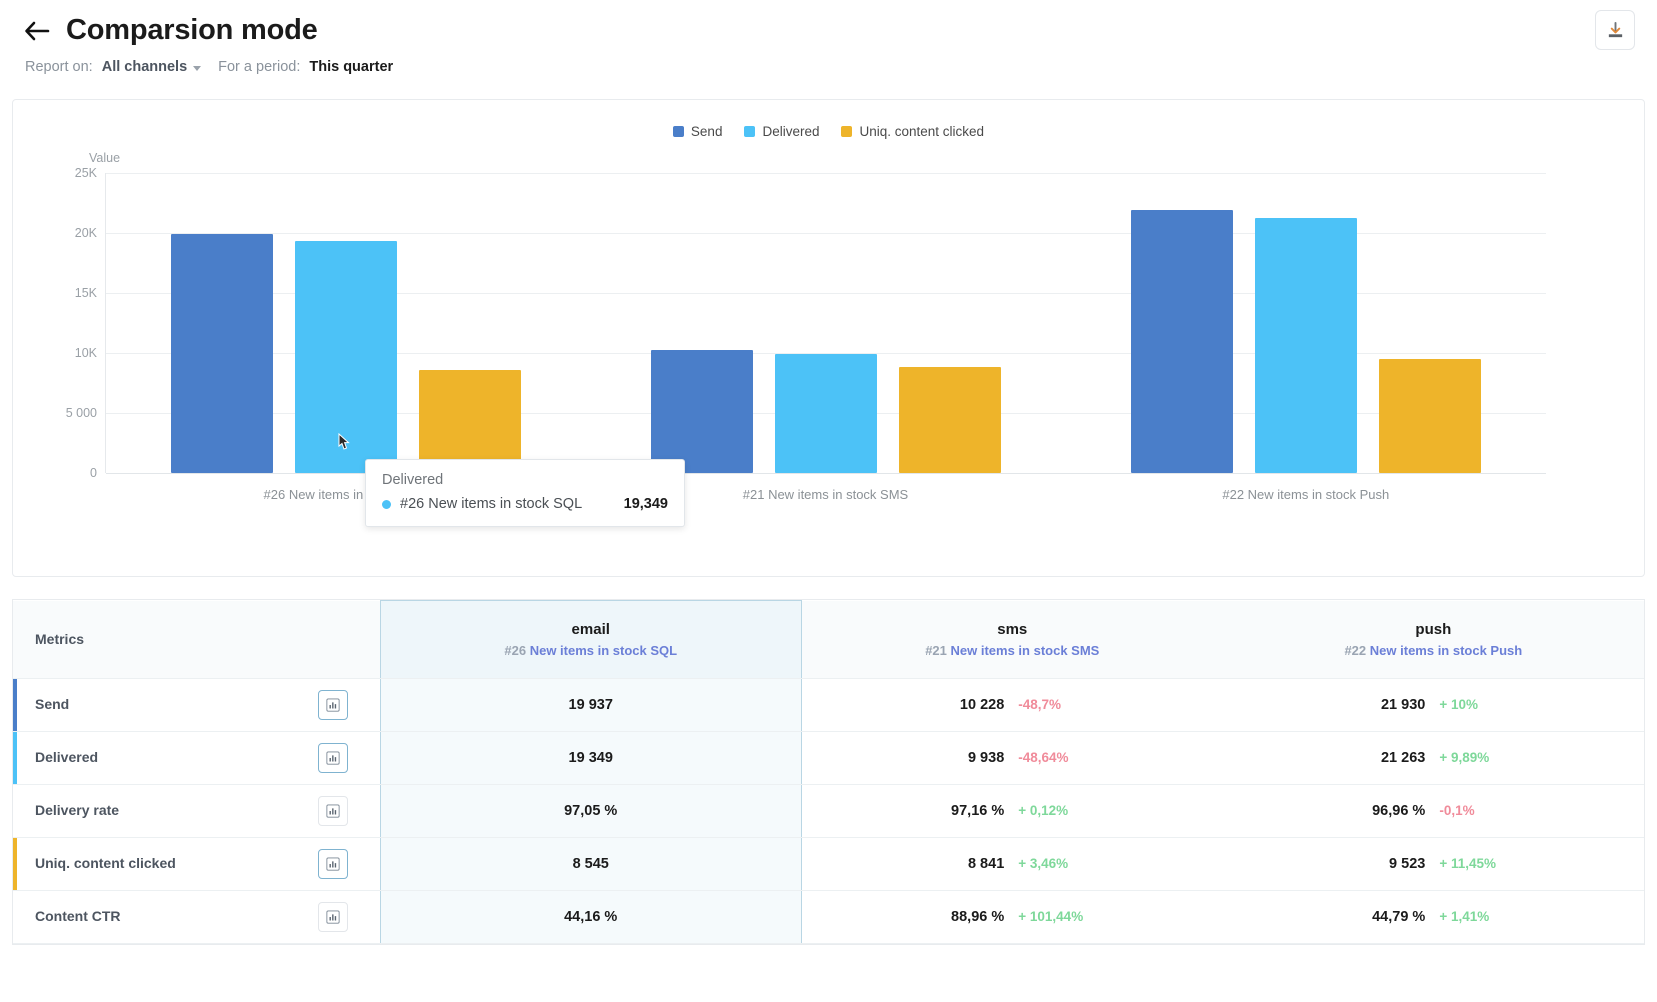  I want to click on metric-cell: Uniq. content clicked, so click(197, 864).